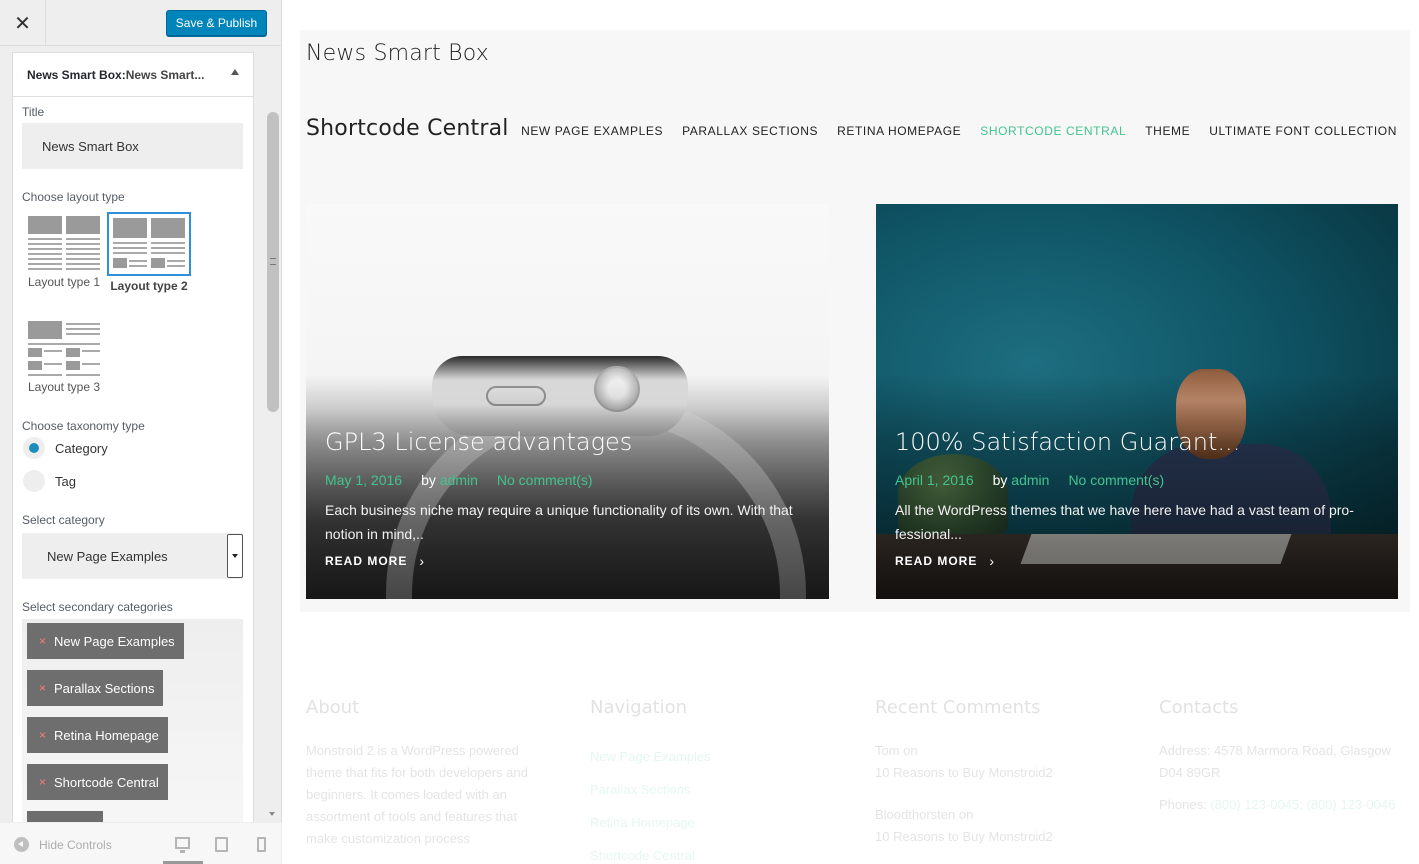 This screenshot has height=864, width=1419. Describe the element at coordinates (712, 822) in the screenshot. I see `footer-nav-link: Retina Homepage` at that location.